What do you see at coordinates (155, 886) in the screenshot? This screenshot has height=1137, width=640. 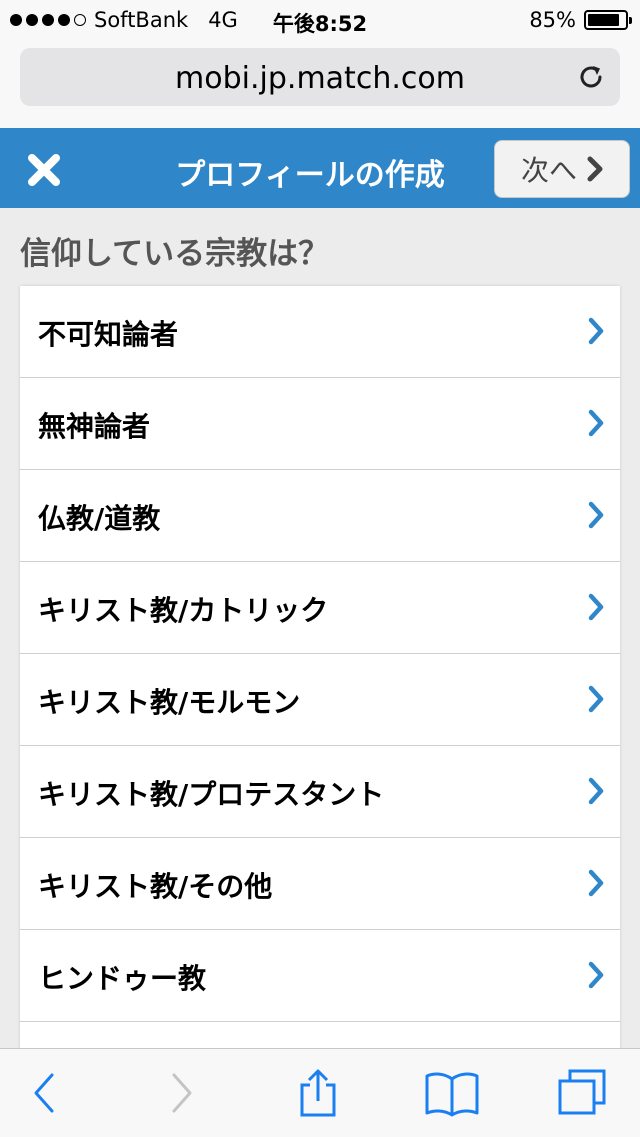 I see `religion-option-label: キリスト教/その他` at bounding box center [155, 886].